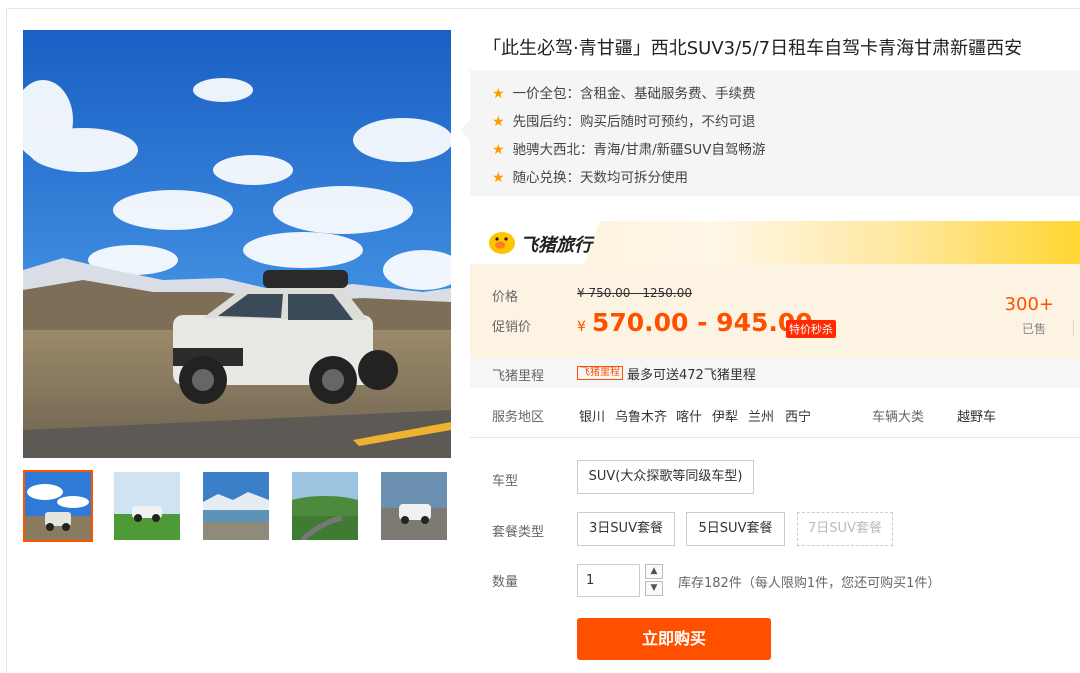 The image size is (1080, 673). Describe the element at coordinates (505, 297) in the screenshot. I see `price-label: 价格` at that location.